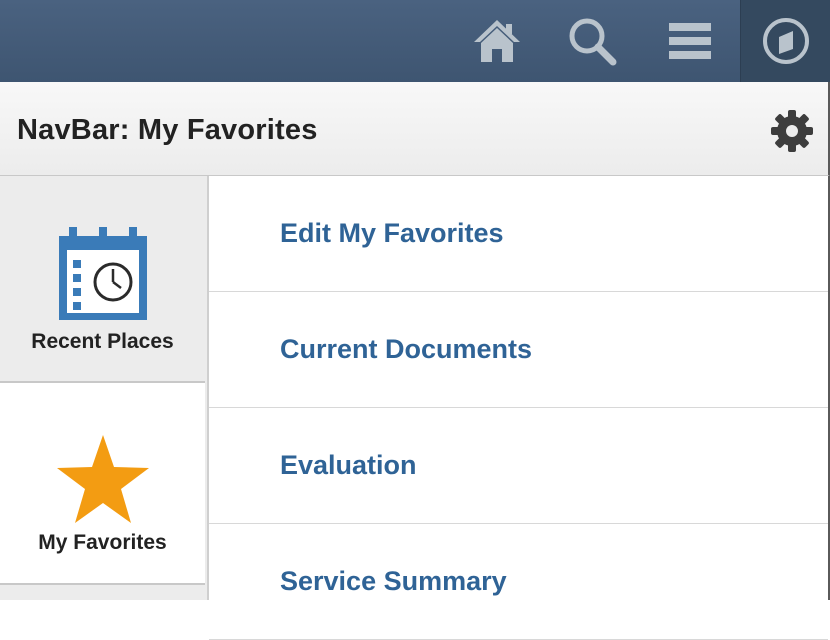 This screenshot has width=830, height=640. What do you see at coordinates (348, 465) in the screenshot?
I see `favorite-link: Evaluation` at bounding box center [348, 465].